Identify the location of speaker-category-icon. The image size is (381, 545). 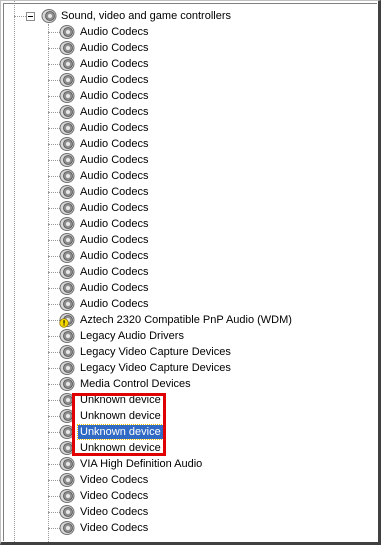
(49, 16).